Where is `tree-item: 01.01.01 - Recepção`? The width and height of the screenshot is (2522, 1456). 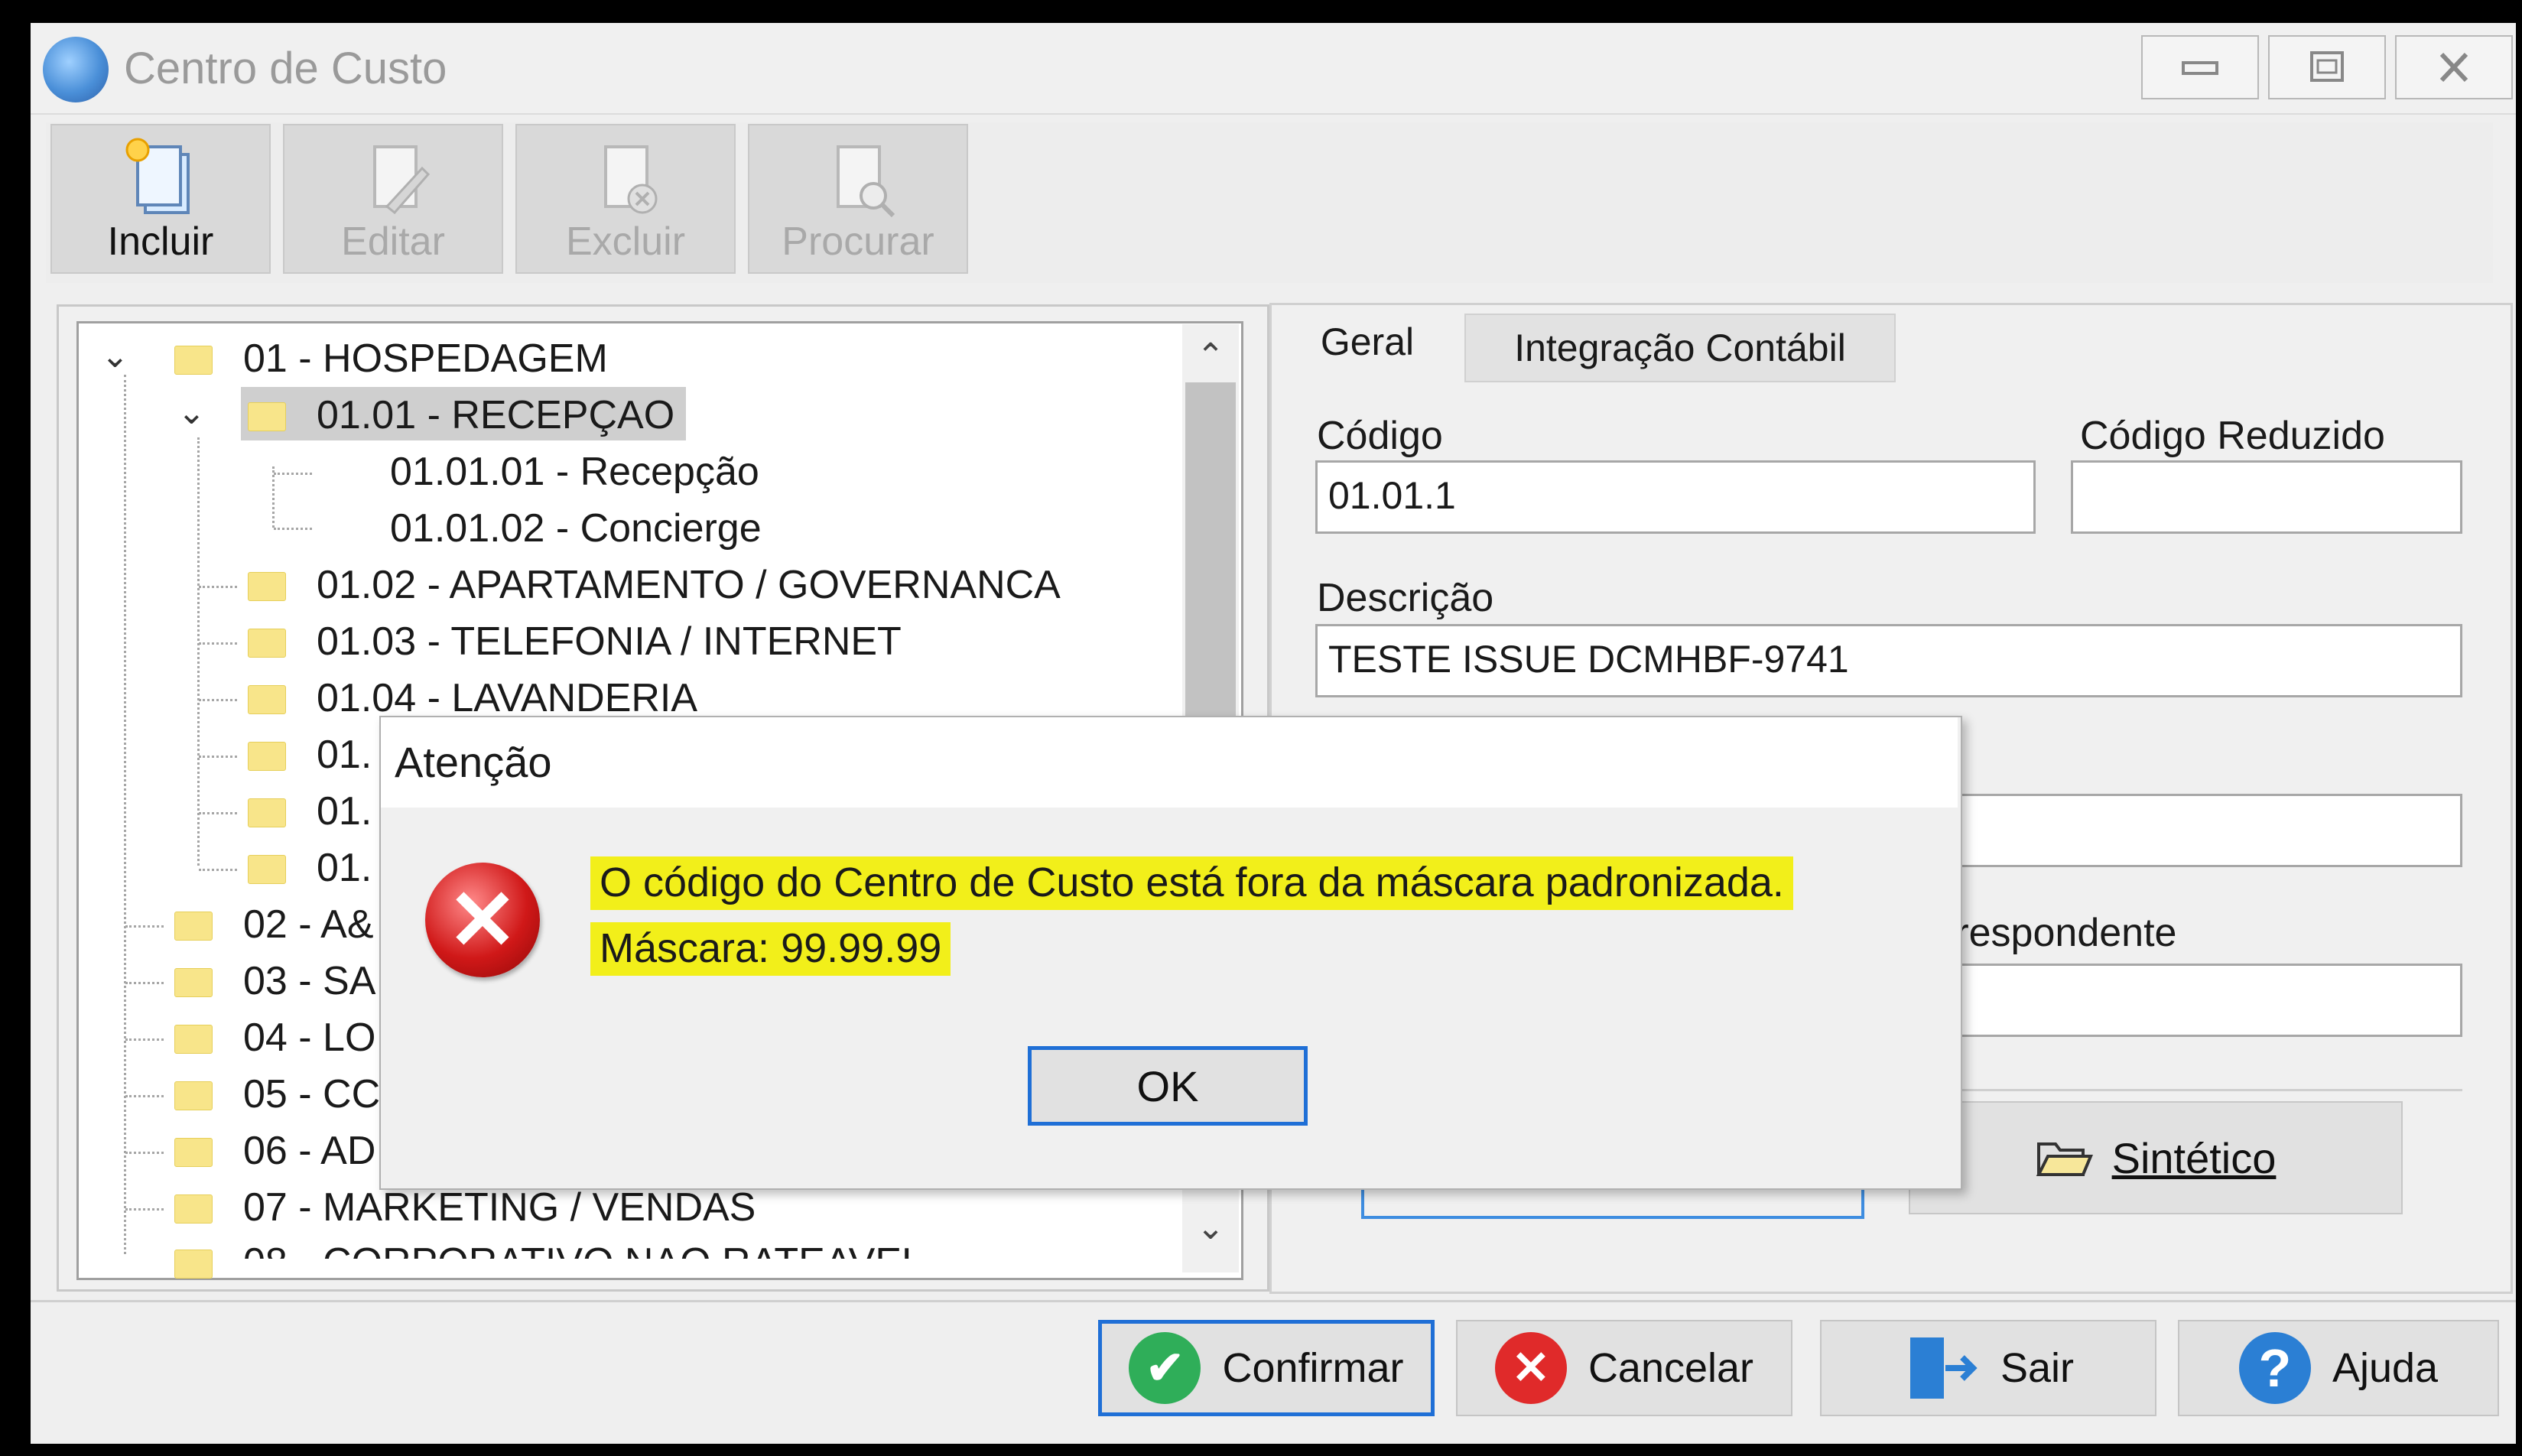 tree-item: 01.01.01 - Recepção is located at coordinates (574, 472).